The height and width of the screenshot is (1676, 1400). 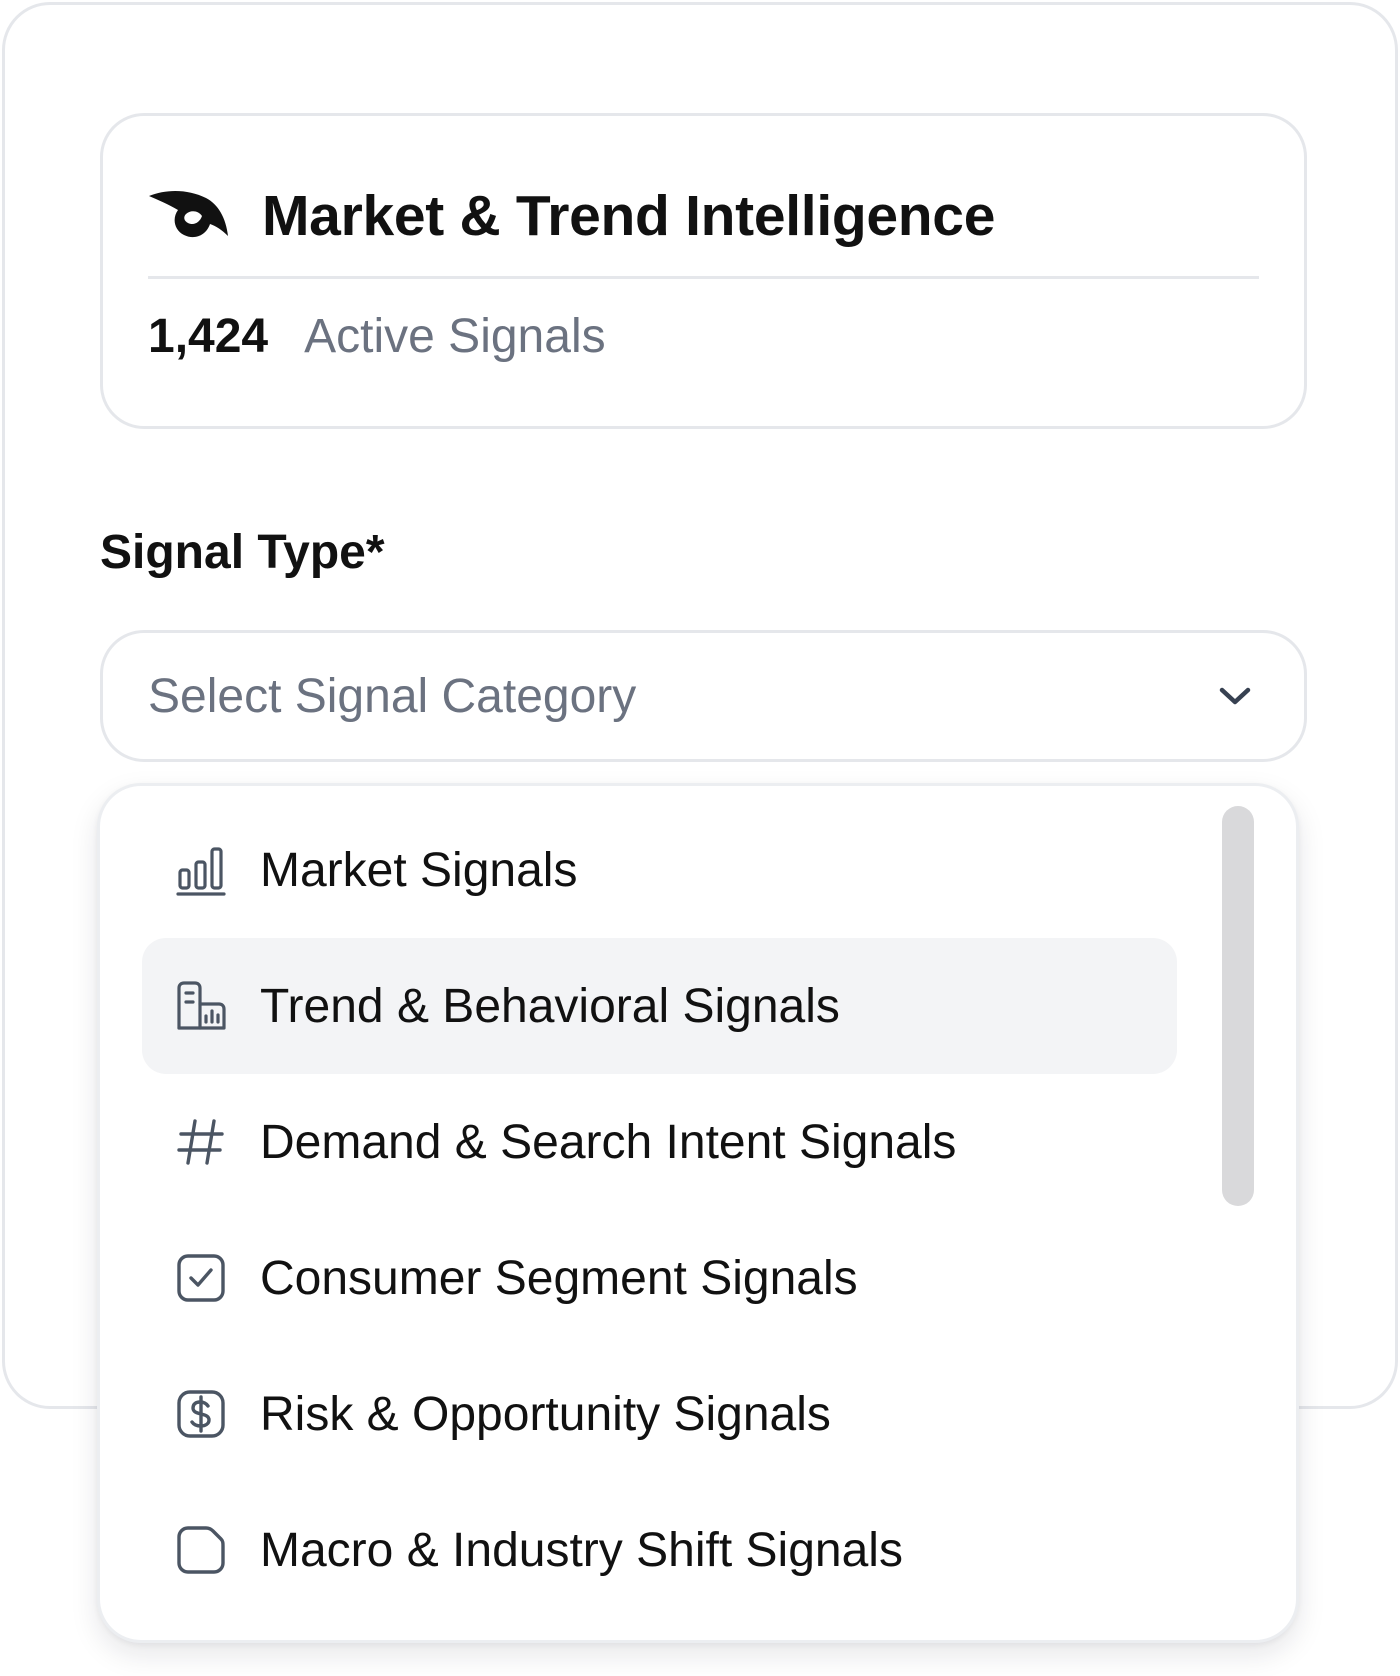 What do you see at coordinates (559, 1278) in the screenshot?
I see `option-label: Consumer Segment Signals` at bounding box center [559, 1278].